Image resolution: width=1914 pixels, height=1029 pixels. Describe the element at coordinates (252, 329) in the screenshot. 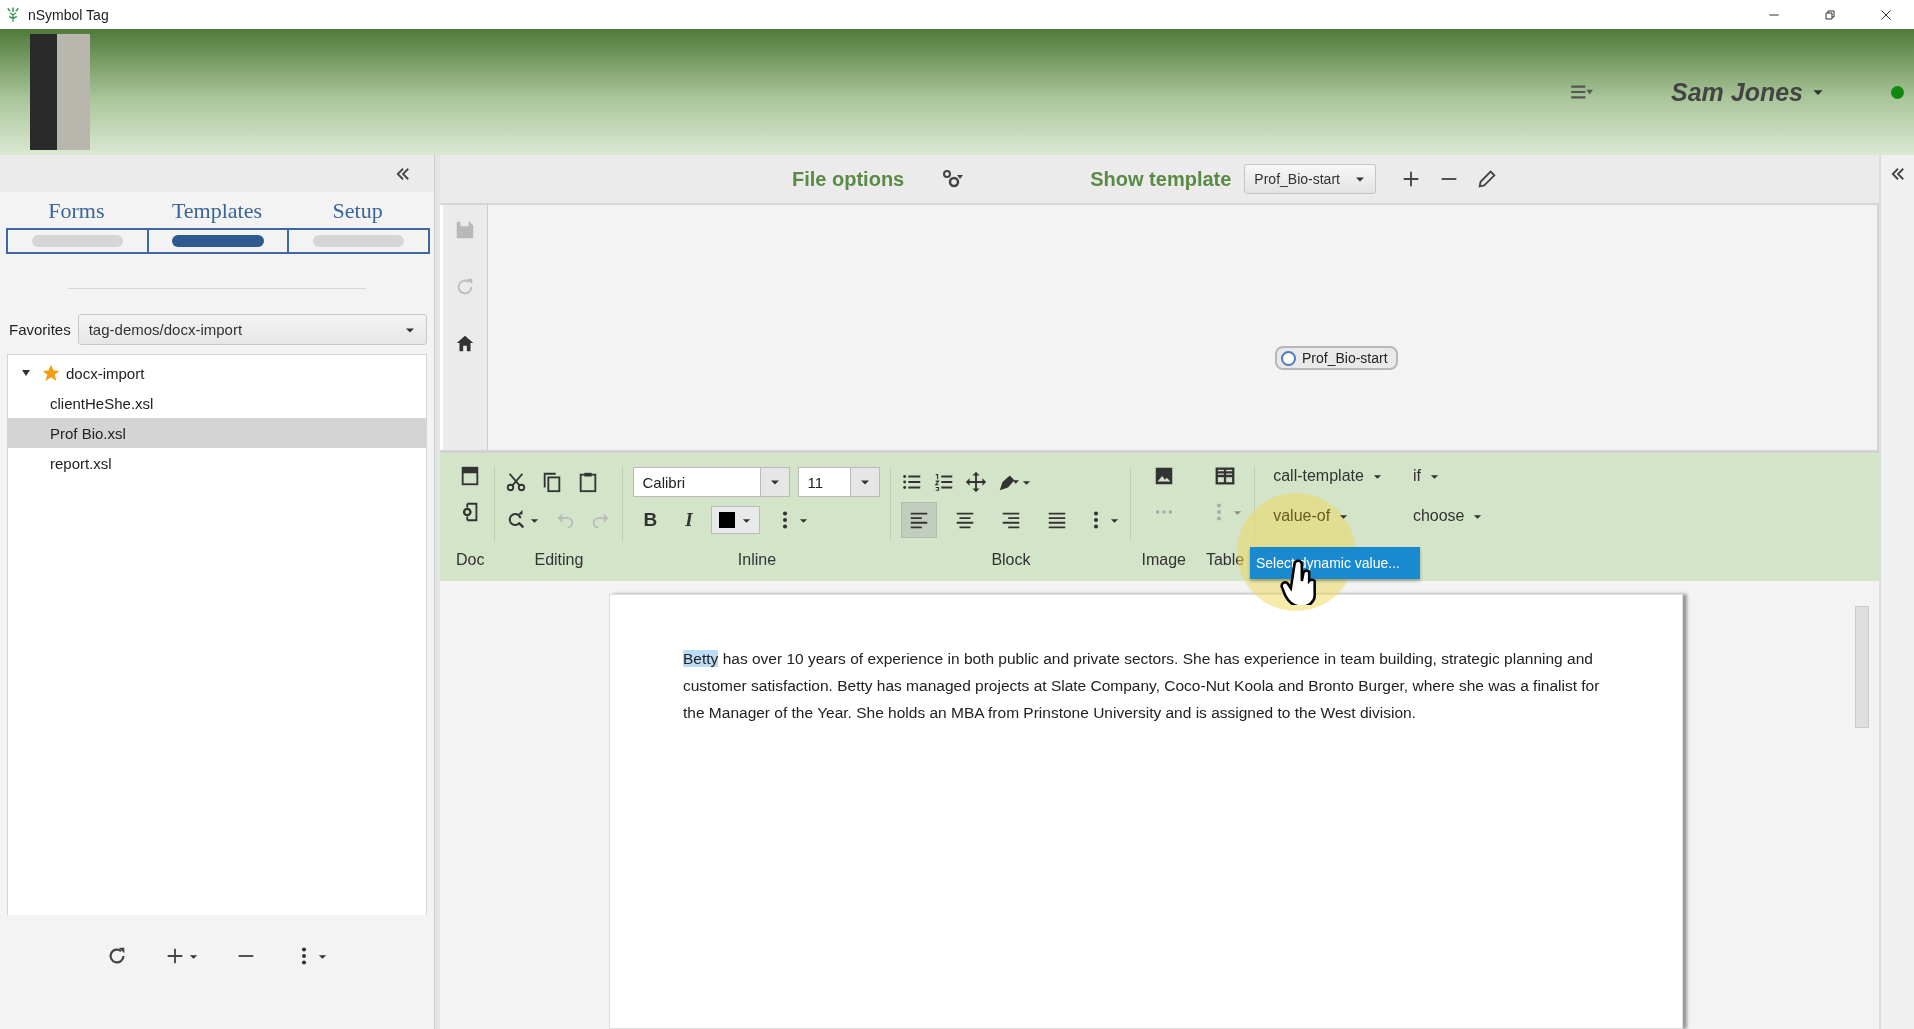

I see `favorites-dropdown: tag-demos/docx-import` at that location.